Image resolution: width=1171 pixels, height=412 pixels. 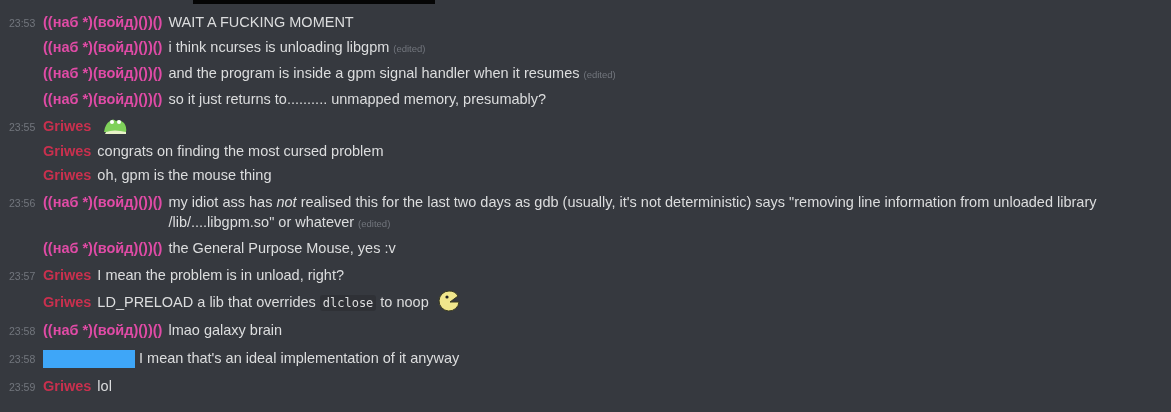 What do you see at coordinates (282, 248) in the screenshot?
I see `message-text: the General Purpose Mouse, yes :v` at bounding box center [282, 248].